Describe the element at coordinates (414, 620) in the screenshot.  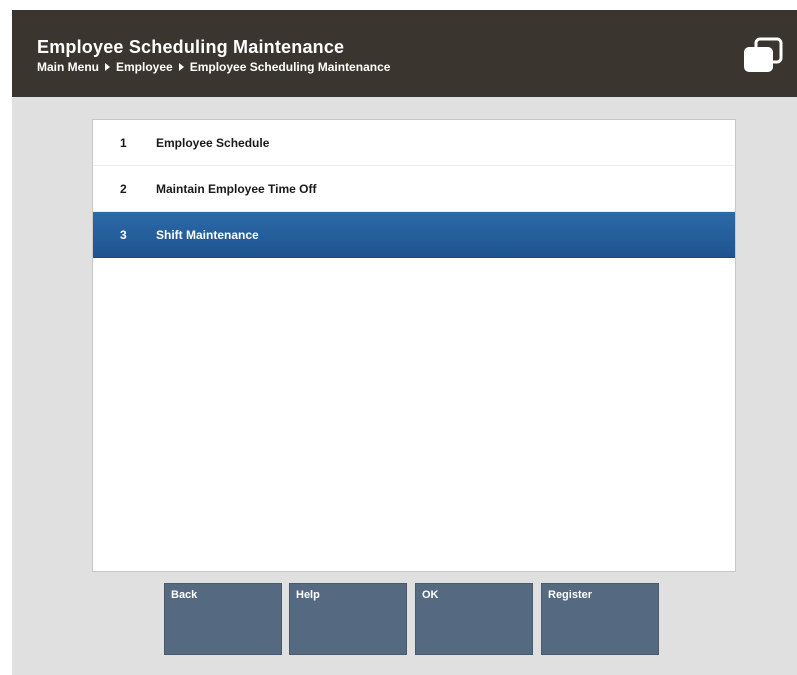
I see `button-bar: Back Help OK Register` at that location.